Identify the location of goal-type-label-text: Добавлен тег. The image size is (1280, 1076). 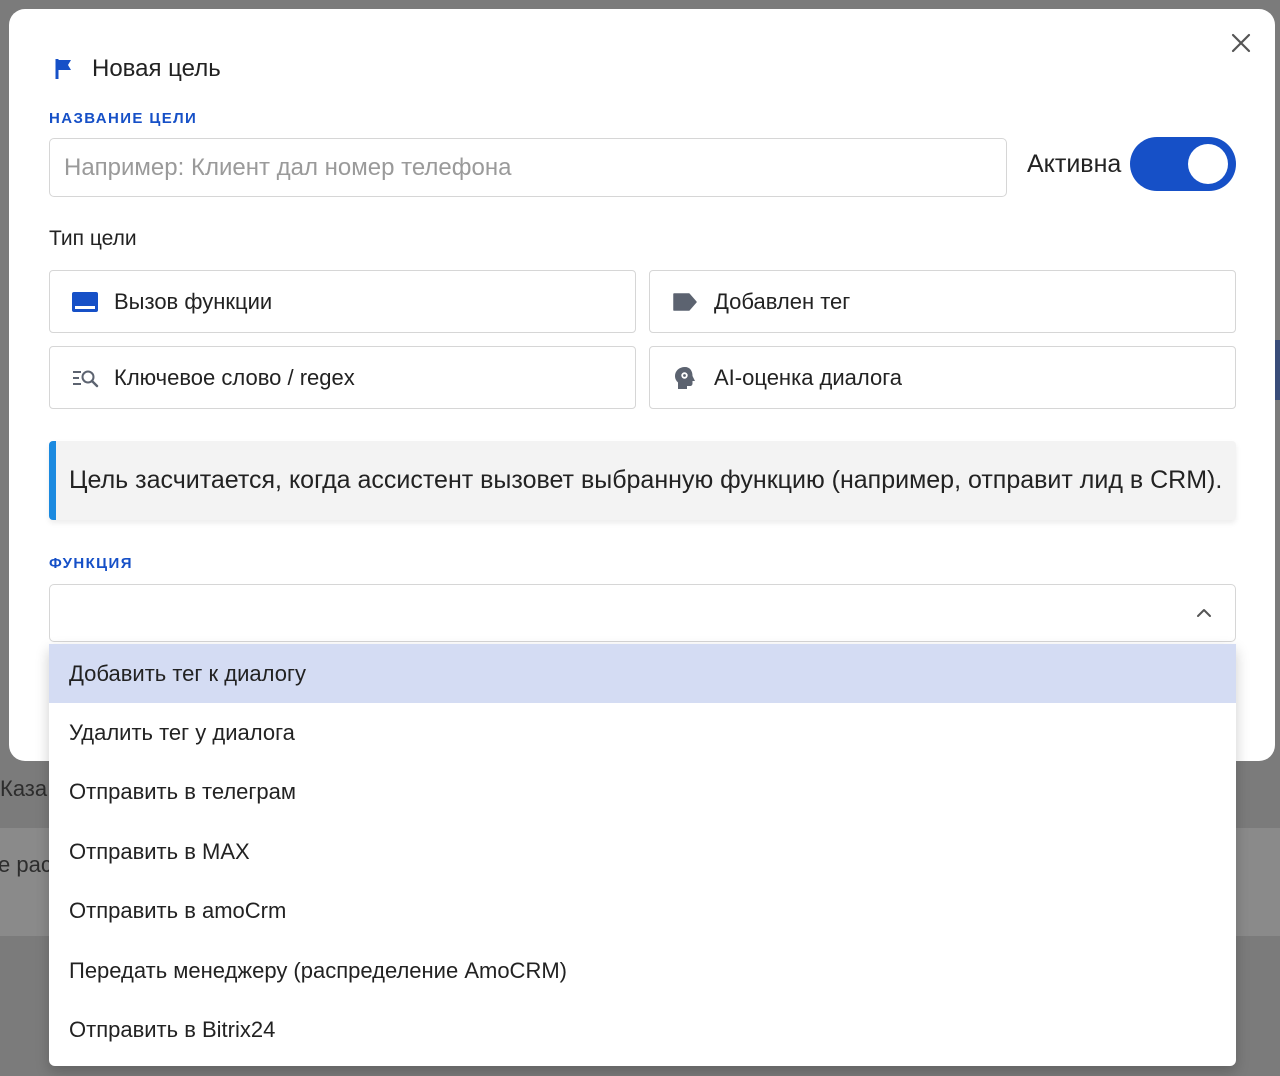
(782, 301).